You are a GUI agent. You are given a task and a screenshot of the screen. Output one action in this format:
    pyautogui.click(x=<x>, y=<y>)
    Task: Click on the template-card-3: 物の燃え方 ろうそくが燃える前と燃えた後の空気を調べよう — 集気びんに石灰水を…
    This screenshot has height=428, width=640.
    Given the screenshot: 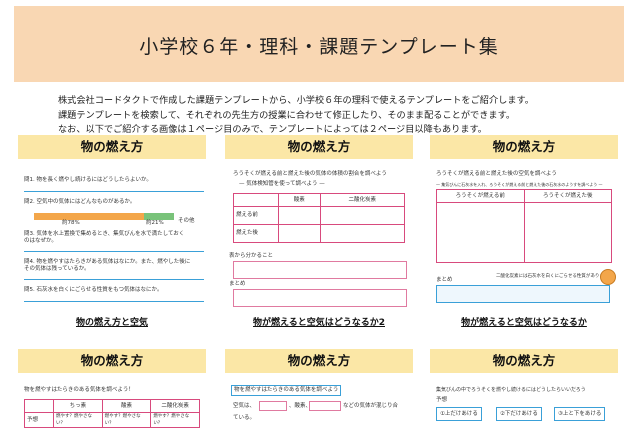 What is the action you would take?
    pyautogui.click(x=524, y=231)
    